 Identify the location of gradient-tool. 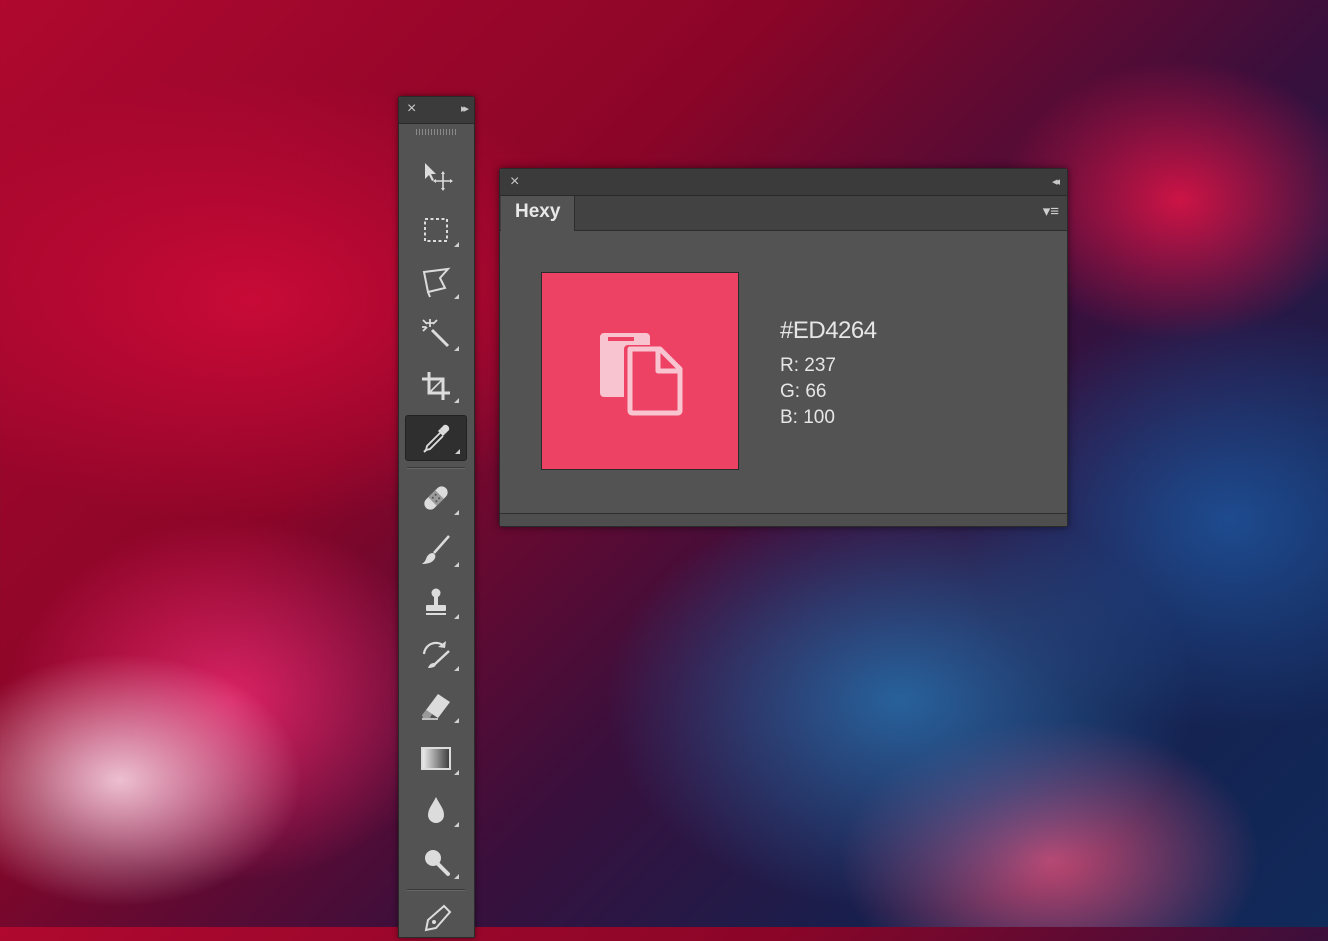
(436, 758).